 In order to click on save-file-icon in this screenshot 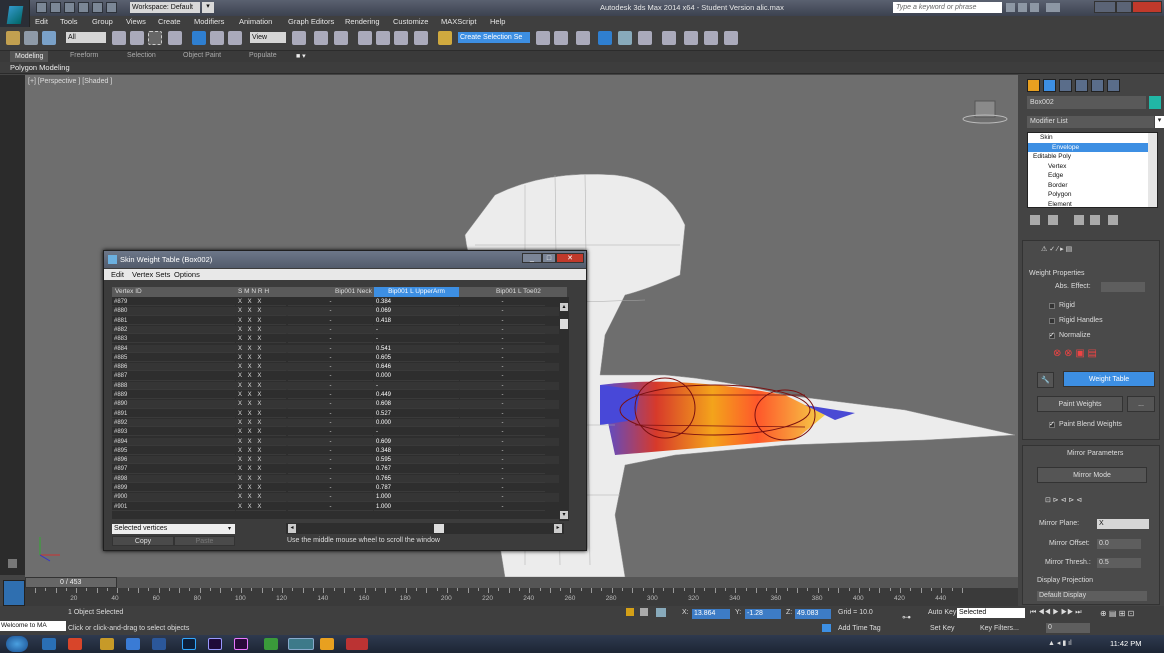, I will do `click(69, 7)`.